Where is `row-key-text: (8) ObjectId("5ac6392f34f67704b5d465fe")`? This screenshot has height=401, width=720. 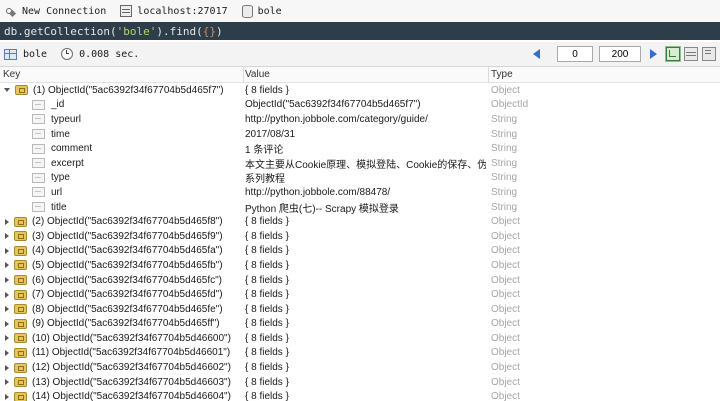
row-key-text: (8) ObjectId("5ac6392f34f67704b5d465fe") is located at coordinates (127, 309).